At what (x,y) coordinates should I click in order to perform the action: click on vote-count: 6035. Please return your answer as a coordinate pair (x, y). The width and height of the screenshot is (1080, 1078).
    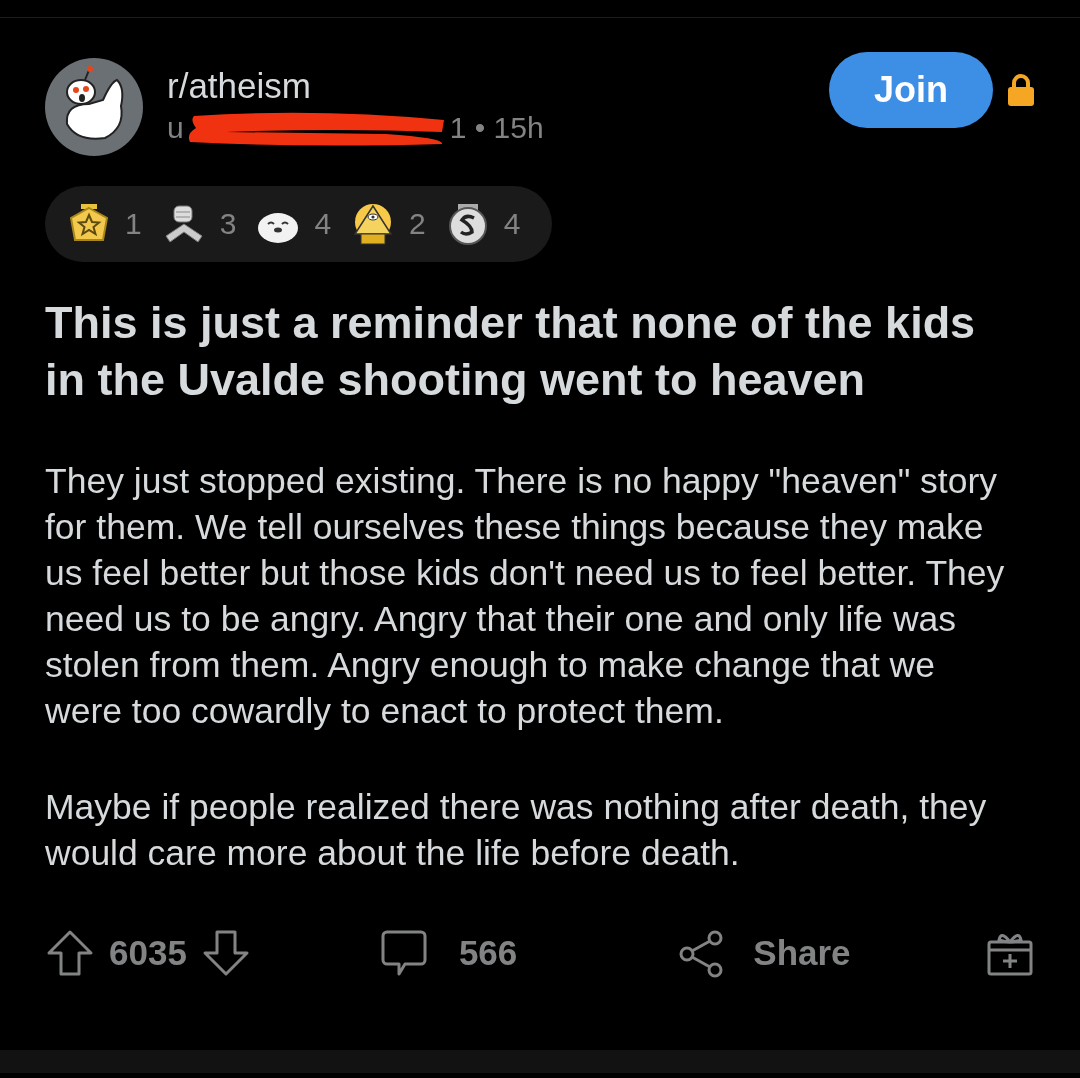
    Looking at the image, I should click on (148, 953).